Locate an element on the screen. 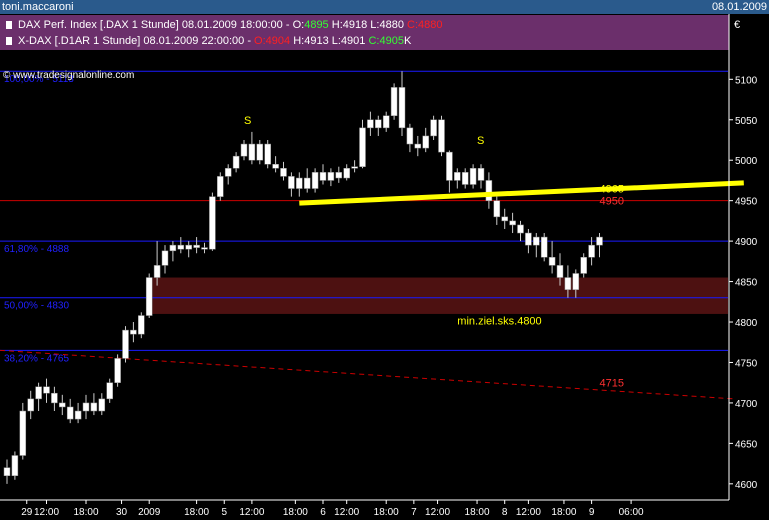 The height and width of the screenshot is (520, 769). annotation-label: 4715 is located at coordinates (612, 384).